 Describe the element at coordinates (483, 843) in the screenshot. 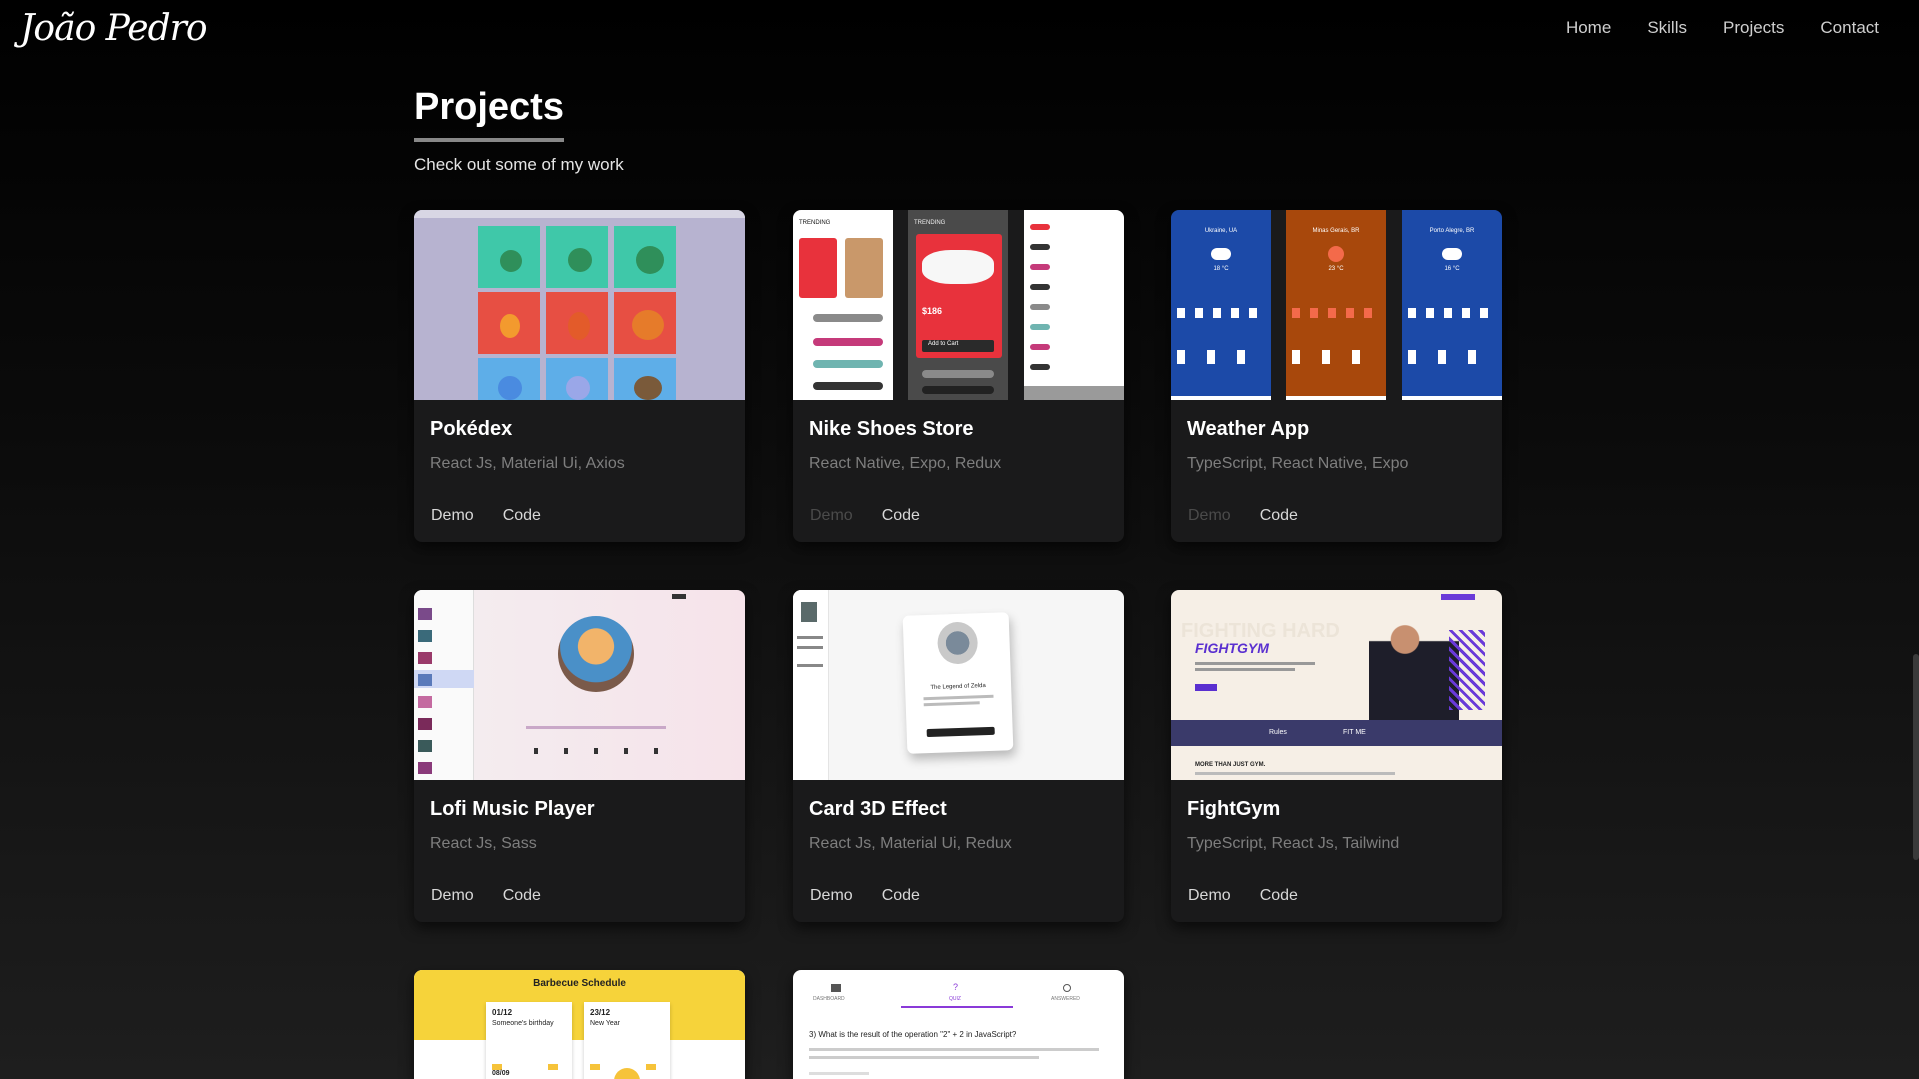

I see `project-tags: React Js, Sass` at that location.